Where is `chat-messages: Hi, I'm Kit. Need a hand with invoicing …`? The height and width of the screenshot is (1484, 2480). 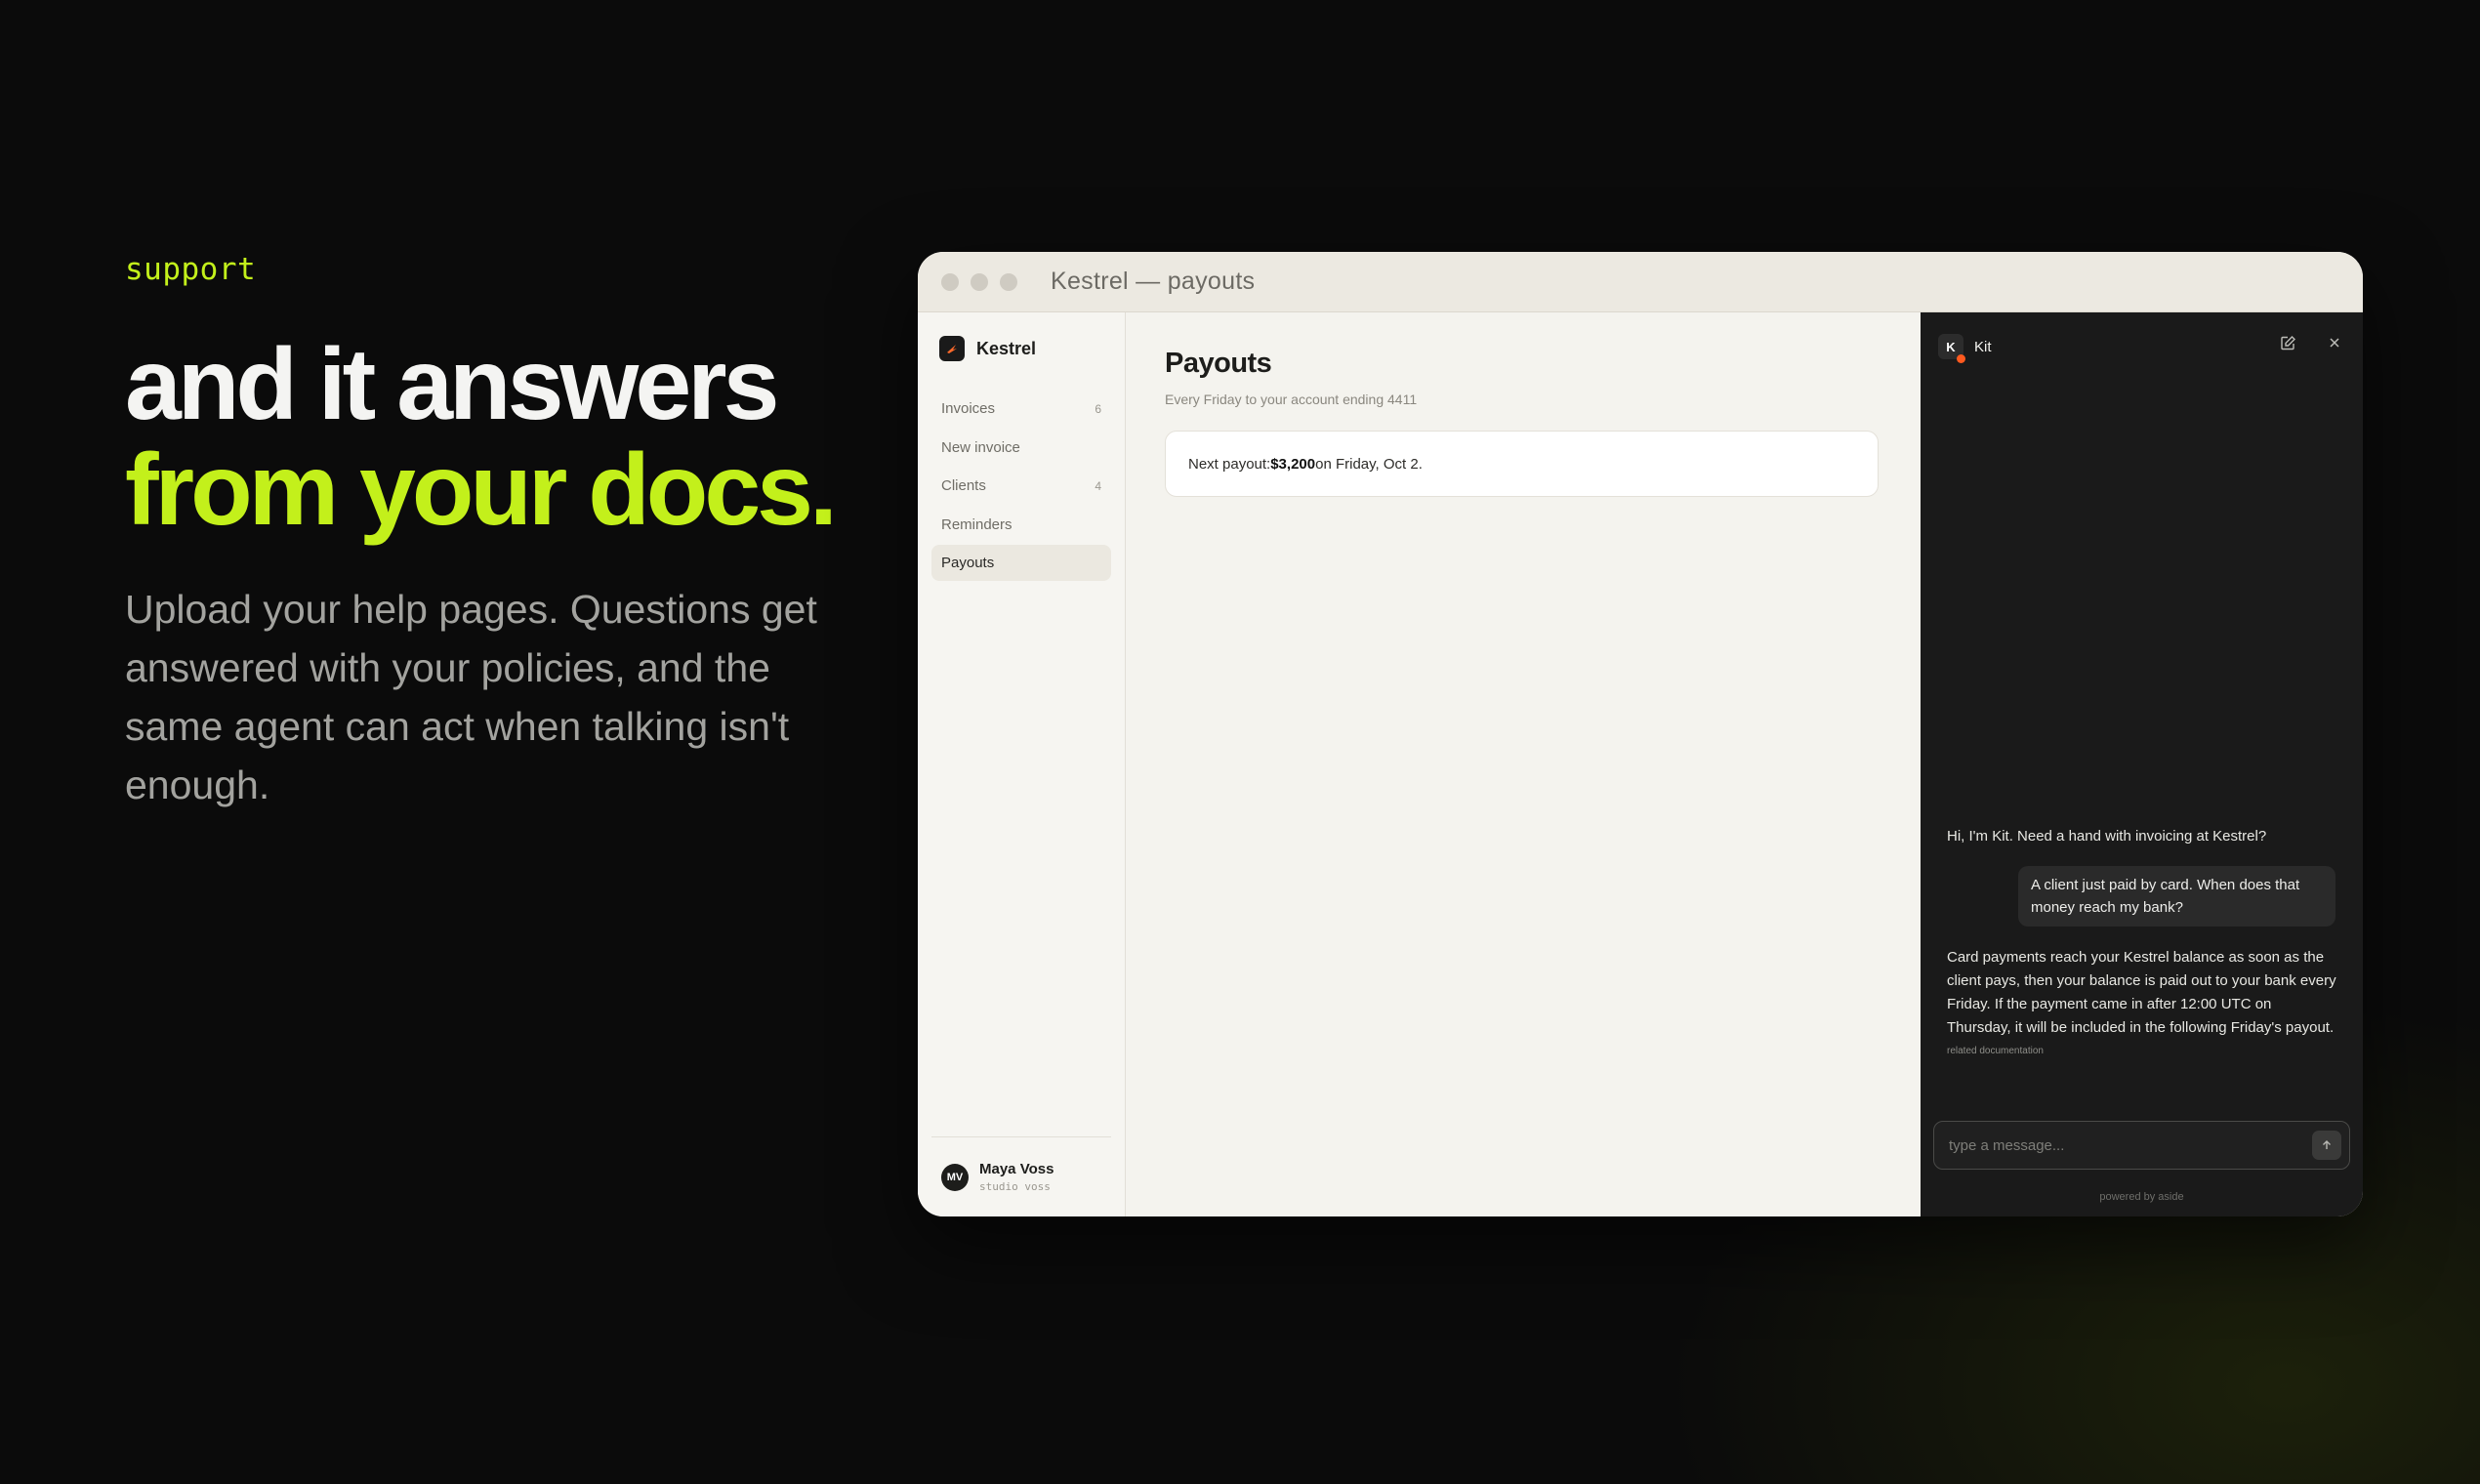
chat-messages: Hi, I'm Kit. Need a hand with invoicing … is located at coordinates (2141, 941).